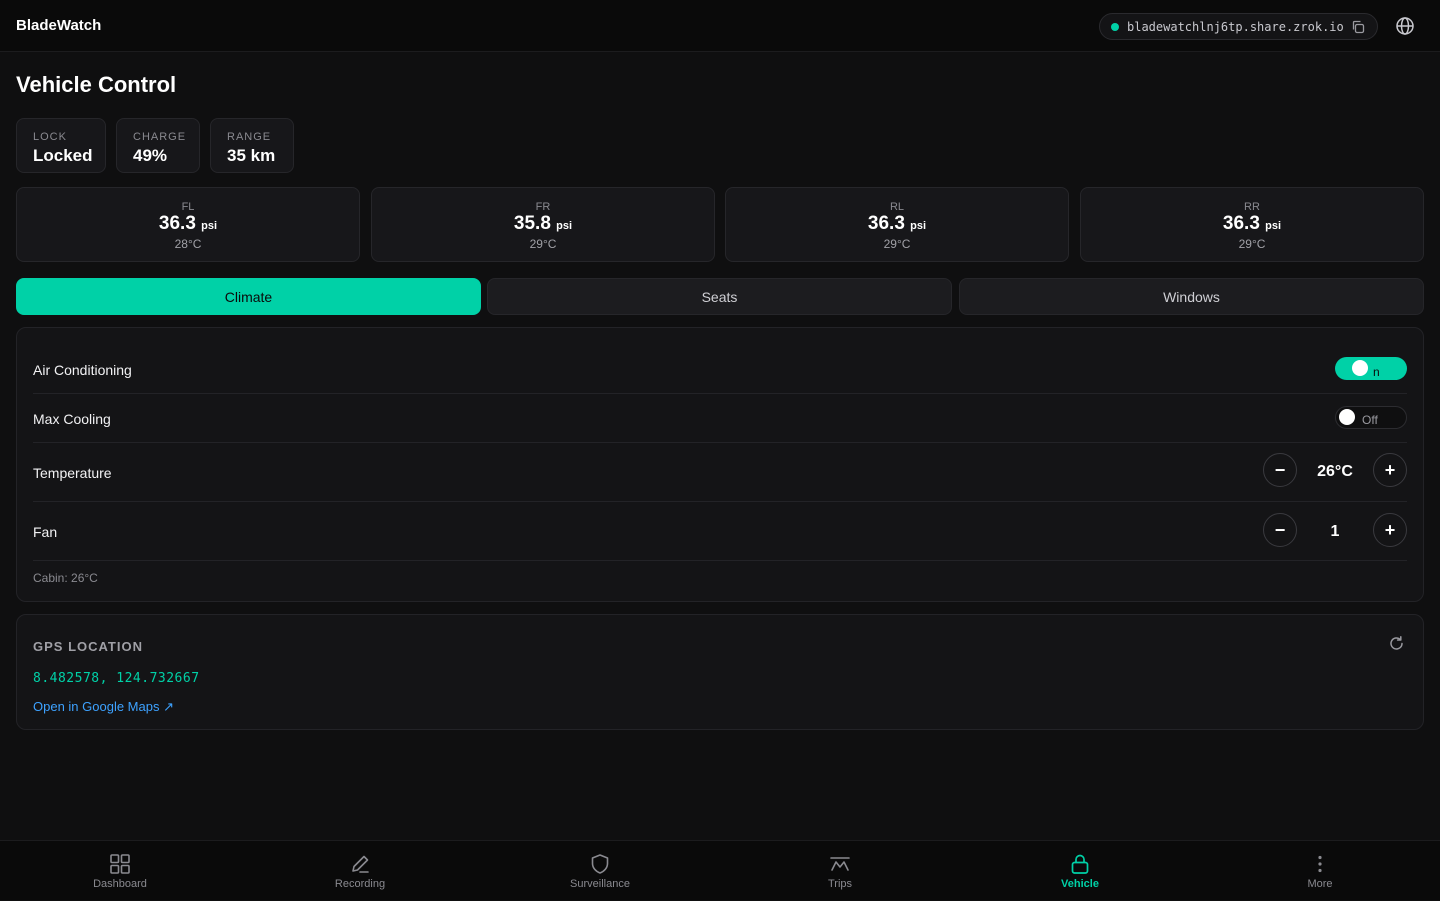  I want to click on route-icon, so click(840, 864).